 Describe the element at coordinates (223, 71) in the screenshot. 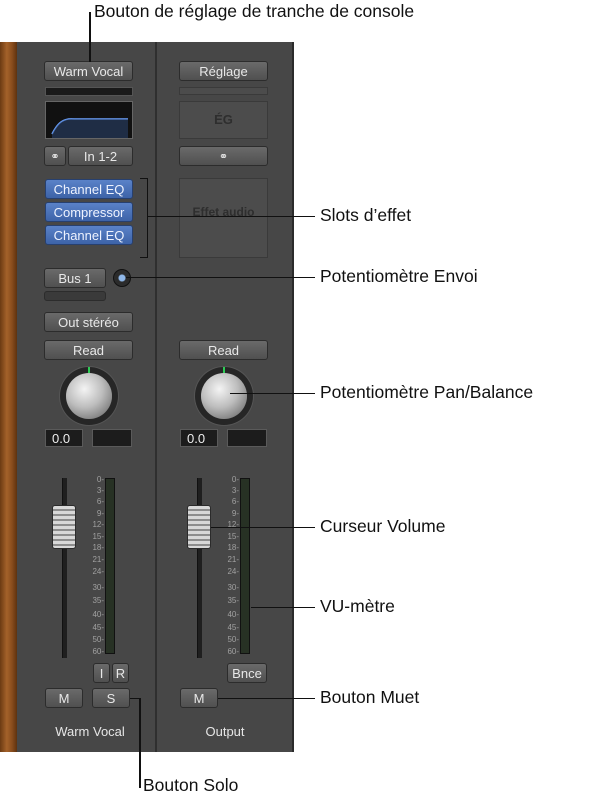

I see `channel-strip-setting-button-output: Réglage` at that location.